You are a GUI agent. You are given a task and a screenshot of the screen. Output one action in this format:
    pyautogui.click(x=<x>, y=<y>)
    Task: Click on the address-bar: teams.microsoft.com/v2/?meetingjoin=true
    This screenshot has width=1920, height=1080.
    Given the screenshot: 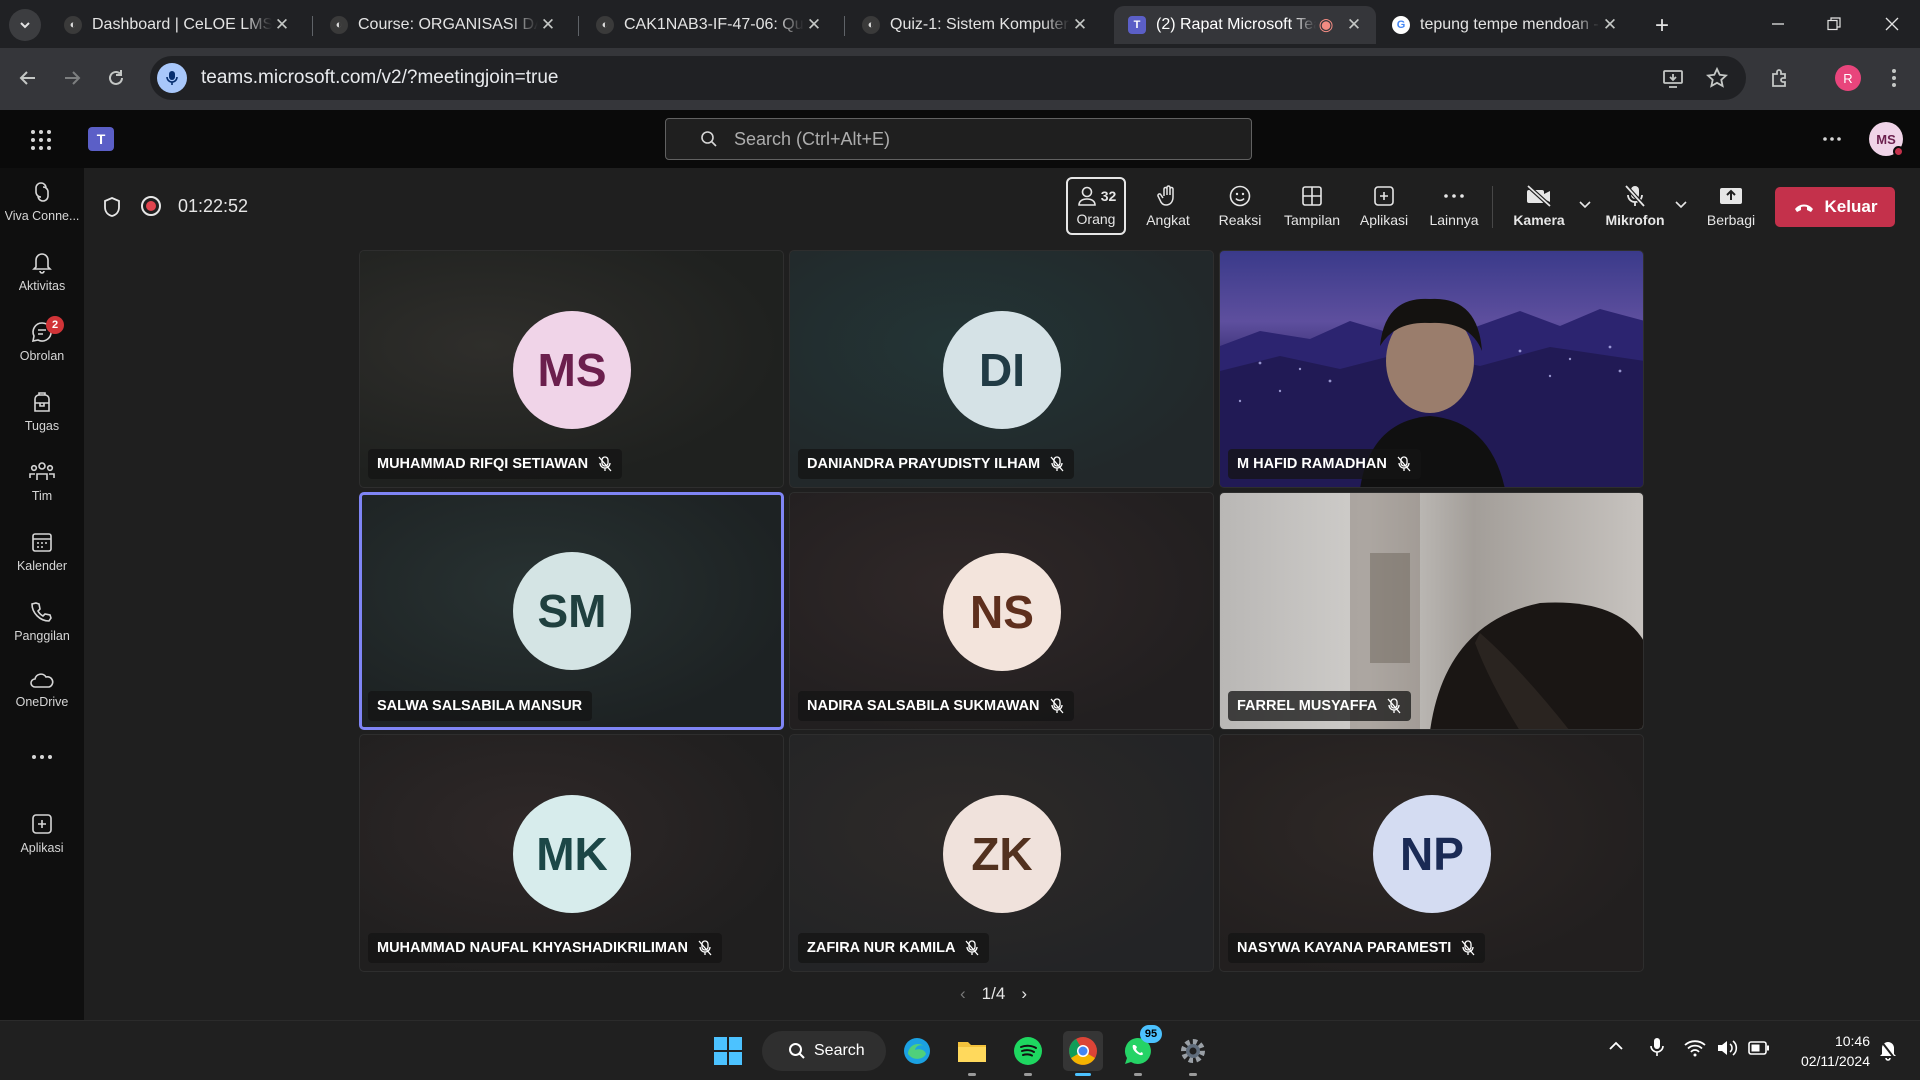 What is the action you would take?
    pyautogui.click(x=948, y=78)
    